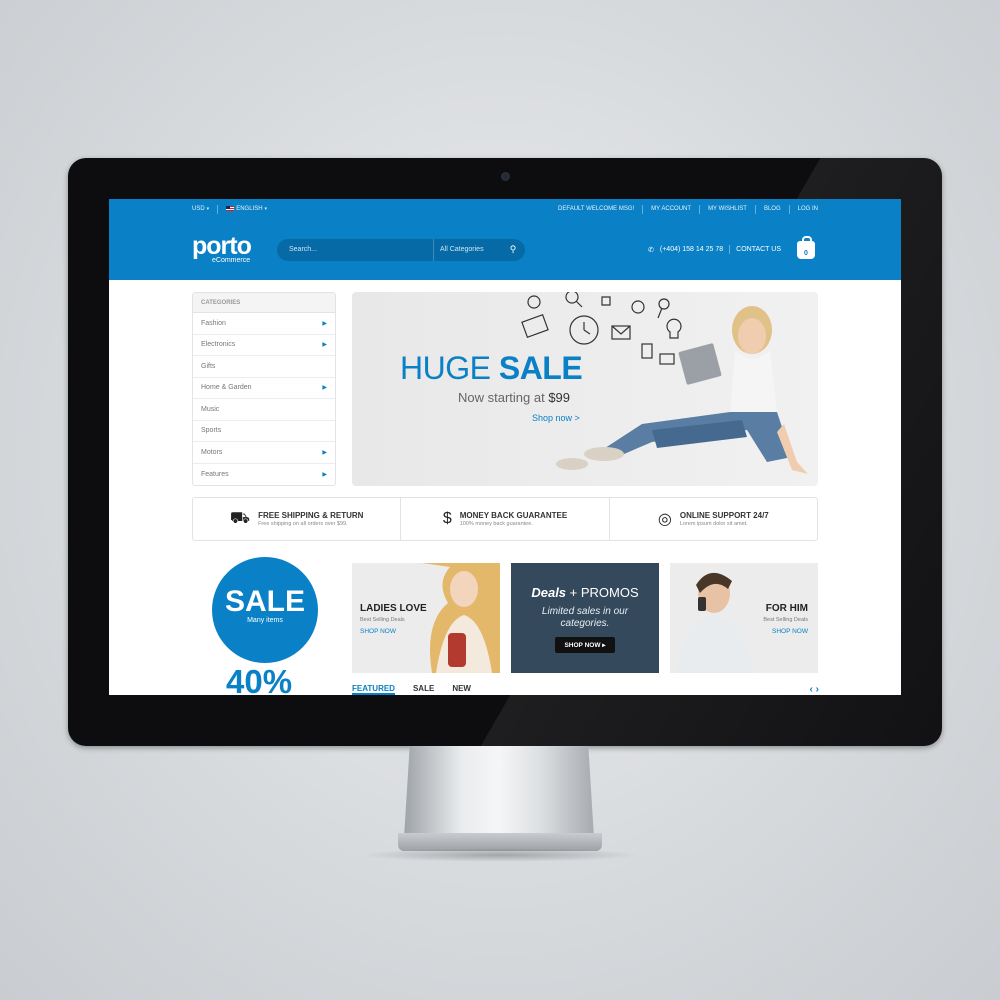  I want to click on category-item-music: Music, so click(264, 410).